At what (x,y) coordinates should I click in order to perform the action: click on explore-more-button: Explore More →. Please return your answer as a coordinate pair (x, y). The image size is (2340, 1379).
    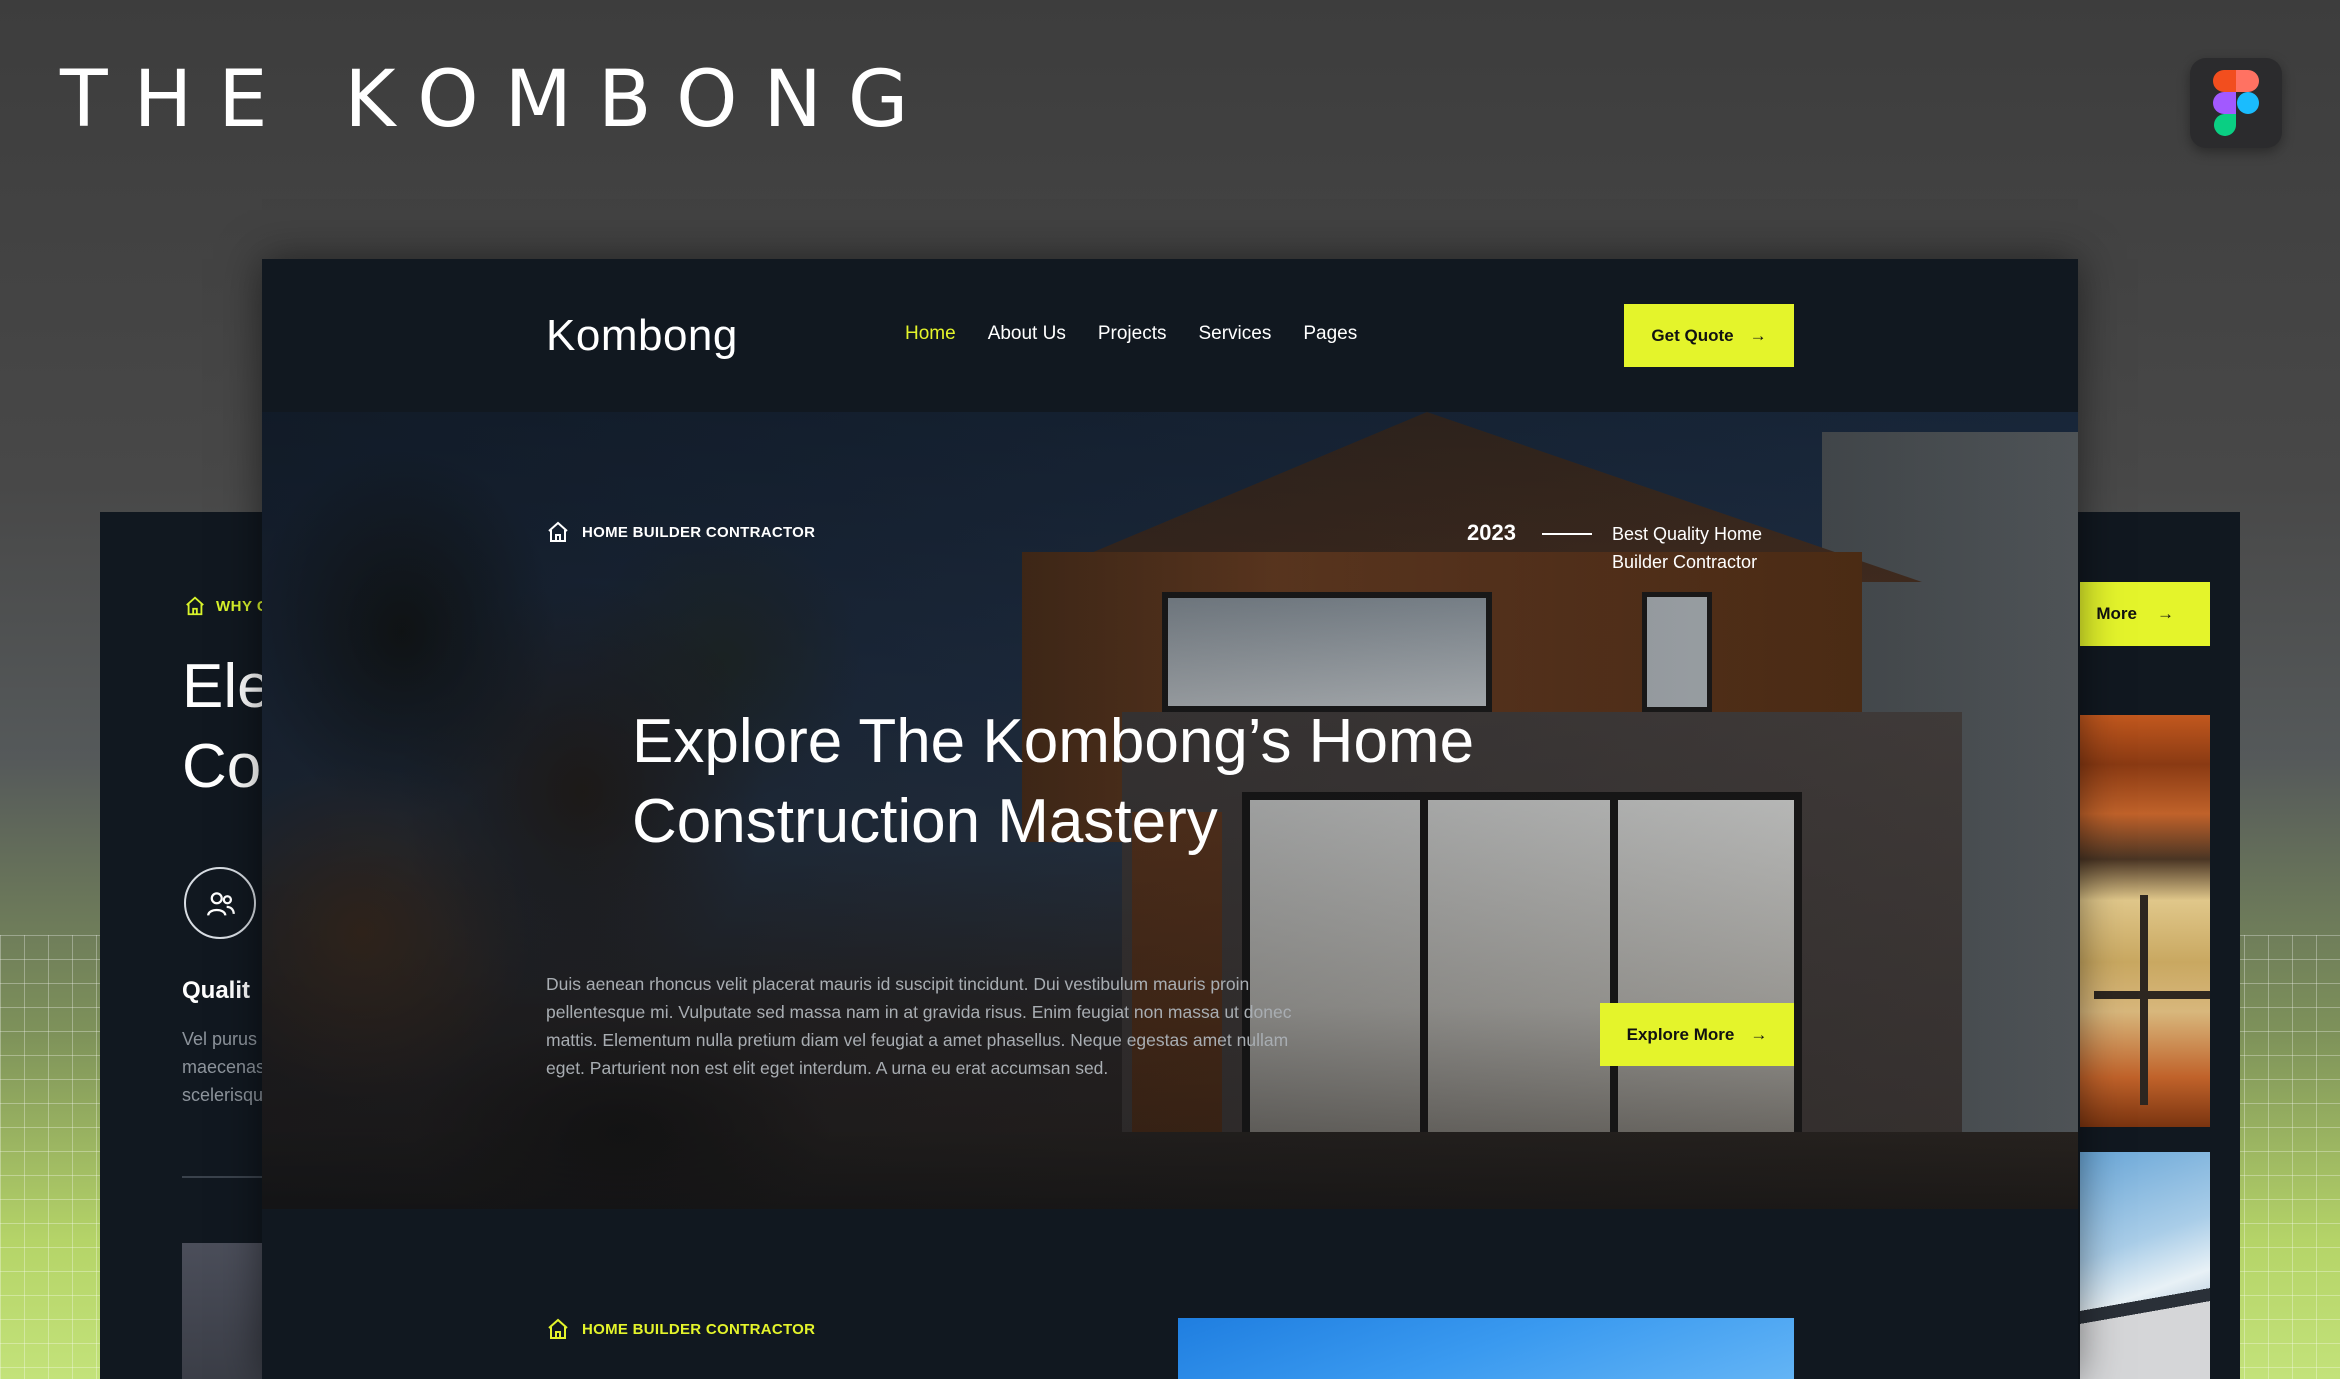
    Looking at the image, I should click on (1697, 1034).